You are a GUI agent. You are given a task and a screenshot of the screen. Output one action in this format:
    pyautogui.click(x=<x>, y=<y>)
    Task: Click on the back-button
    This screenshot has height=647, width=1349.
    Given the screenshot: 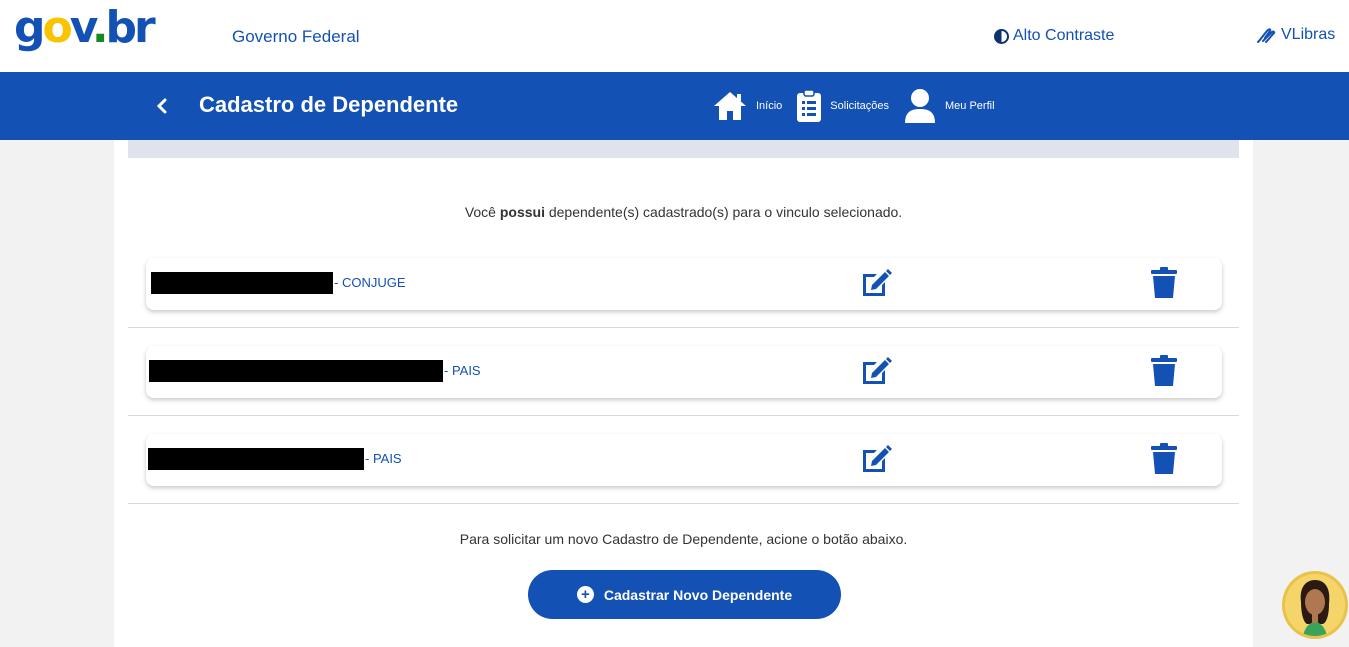 What is the action you would take?
    pyautogui.click(x=162, y=106)
    